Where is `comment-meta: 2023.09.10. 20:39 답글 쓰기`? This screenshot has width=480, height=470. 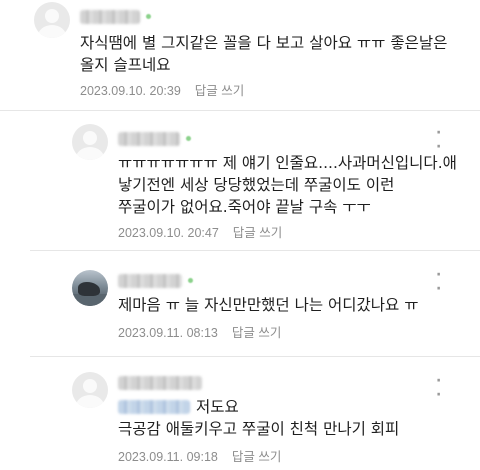
comment-meta: 2023.09.10. 20:39 답글 쓰기 is located at coordinates (162, 89).